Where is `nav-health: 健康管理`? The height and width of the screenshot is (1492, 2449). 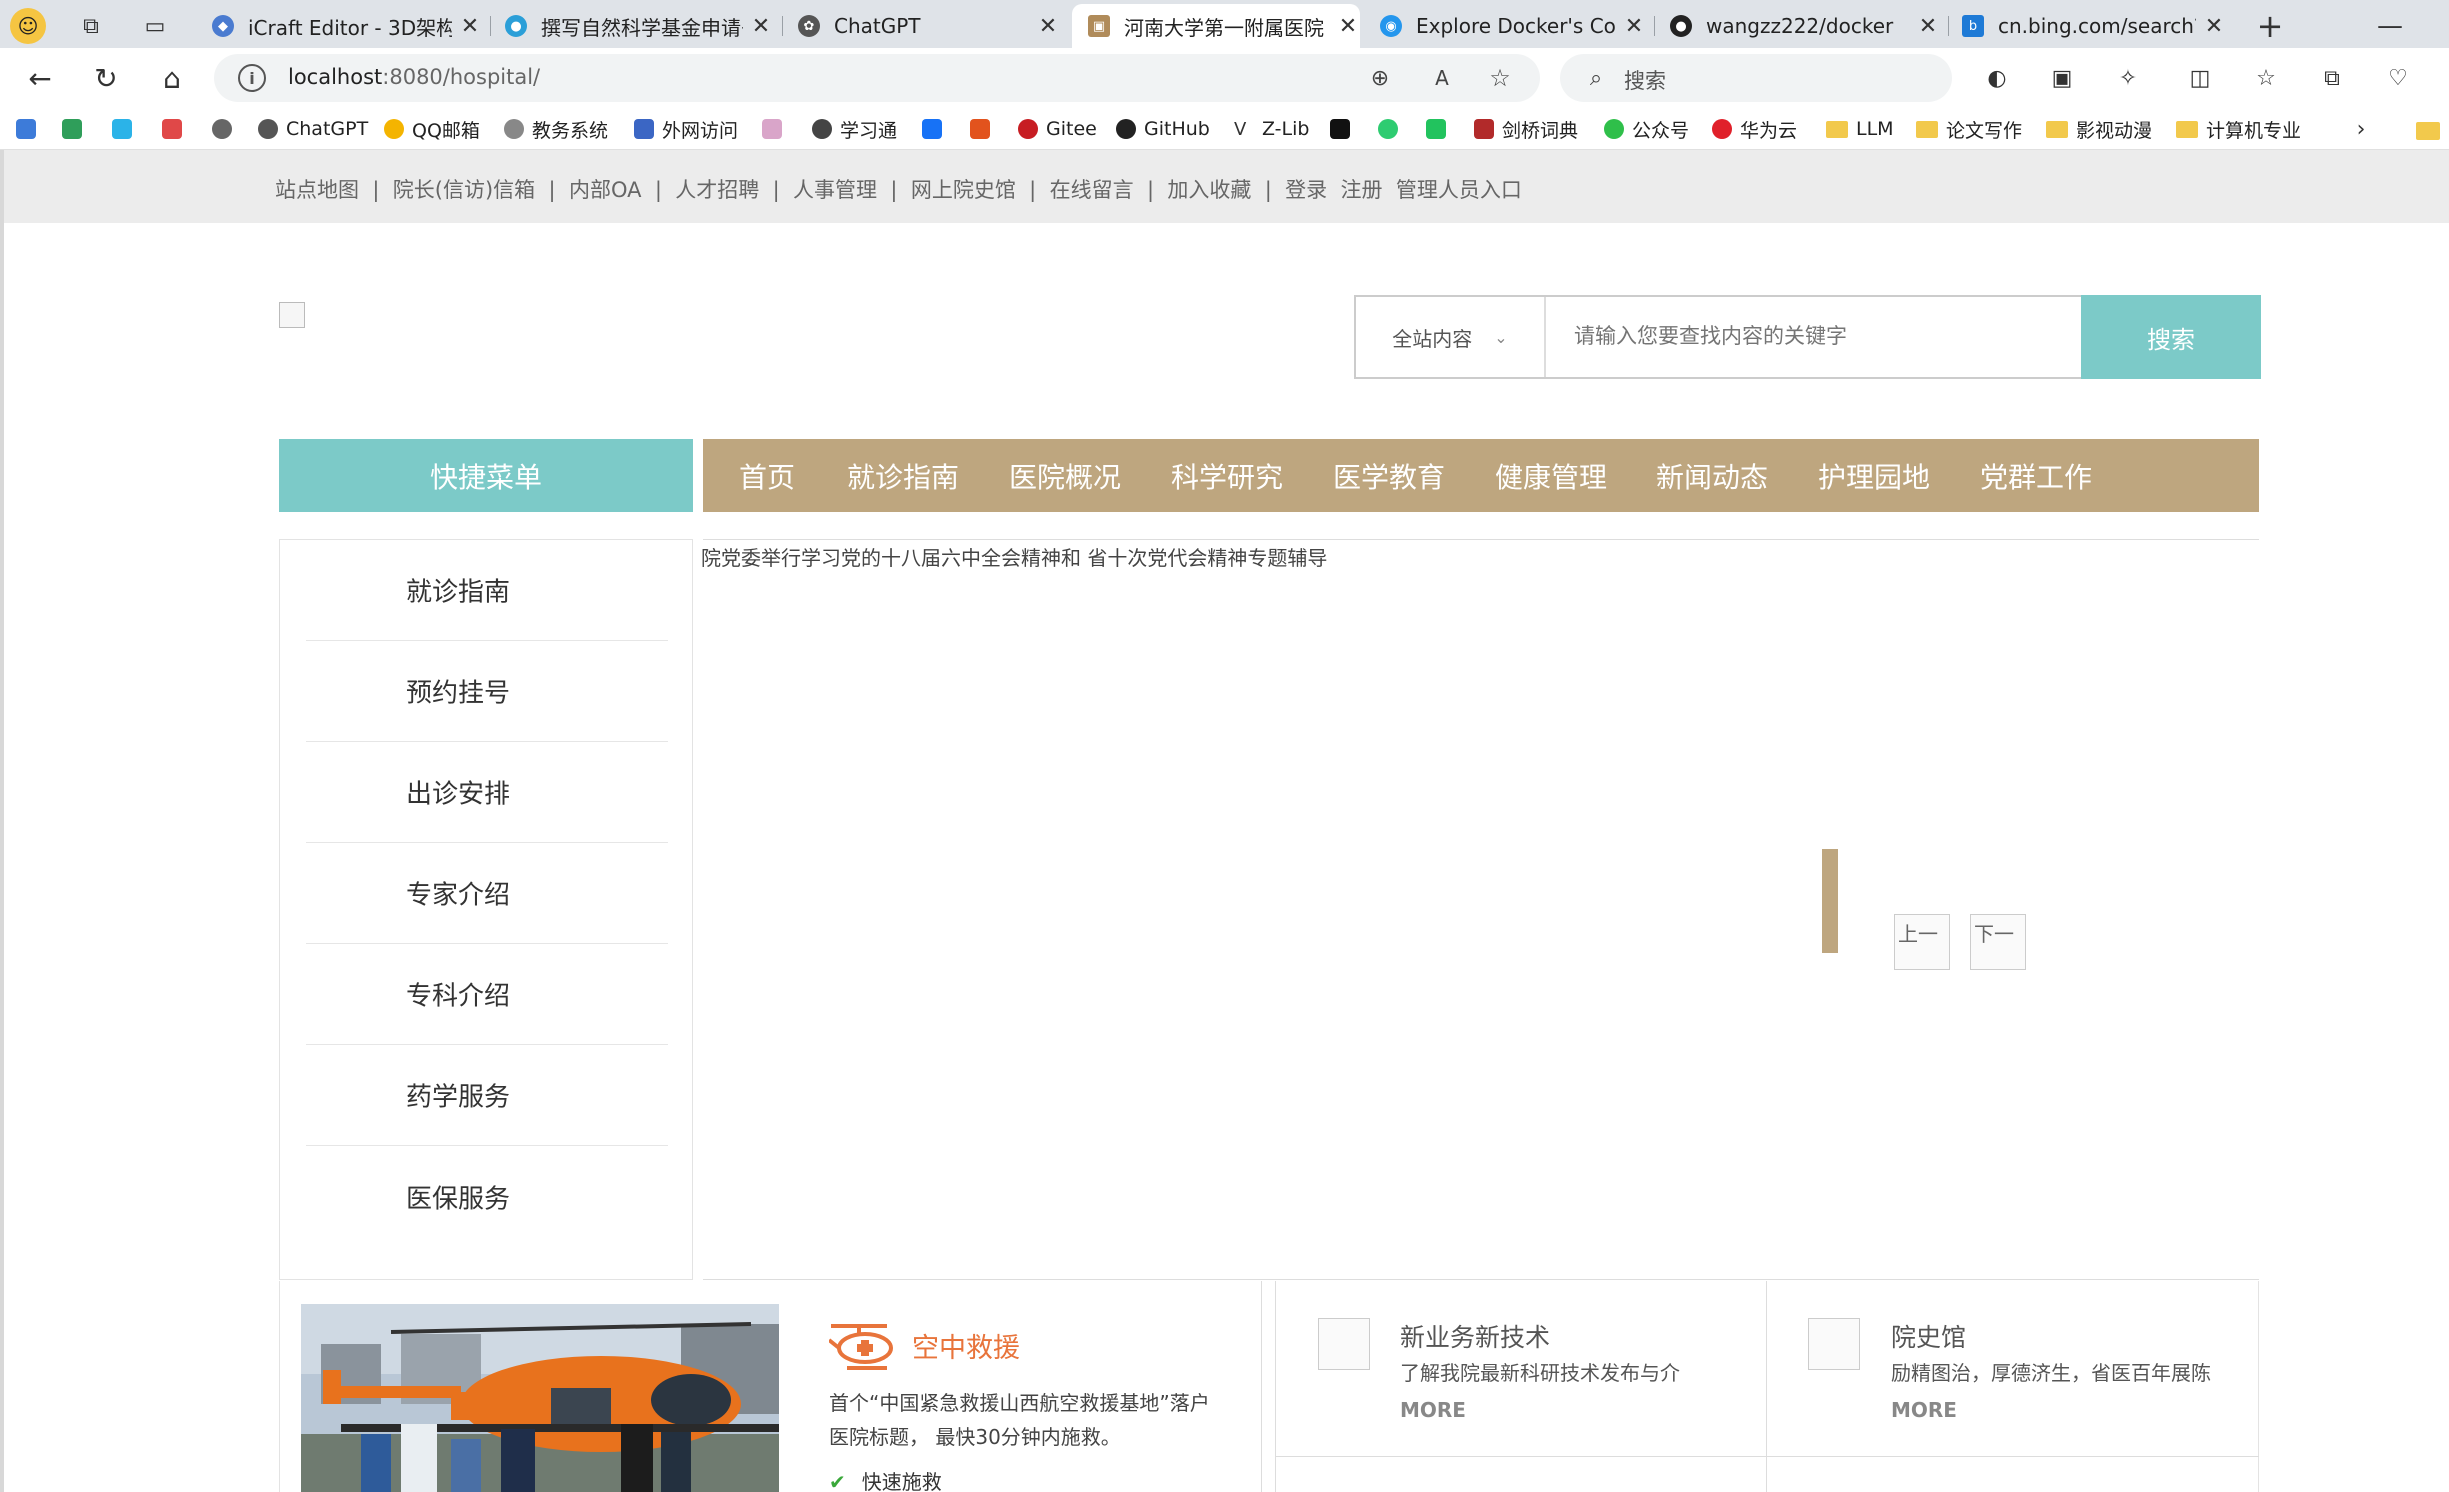 nav-health: 健康管理 is located at coordinates (1551, 475).